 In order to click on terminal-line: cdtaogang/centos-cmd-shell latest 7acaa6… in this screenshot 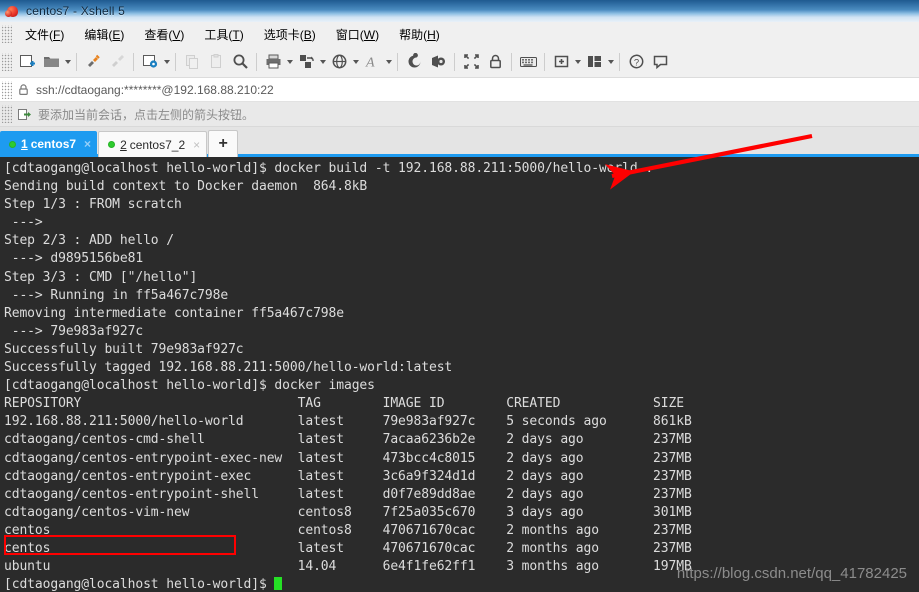, I will do `click(348, 440)`.